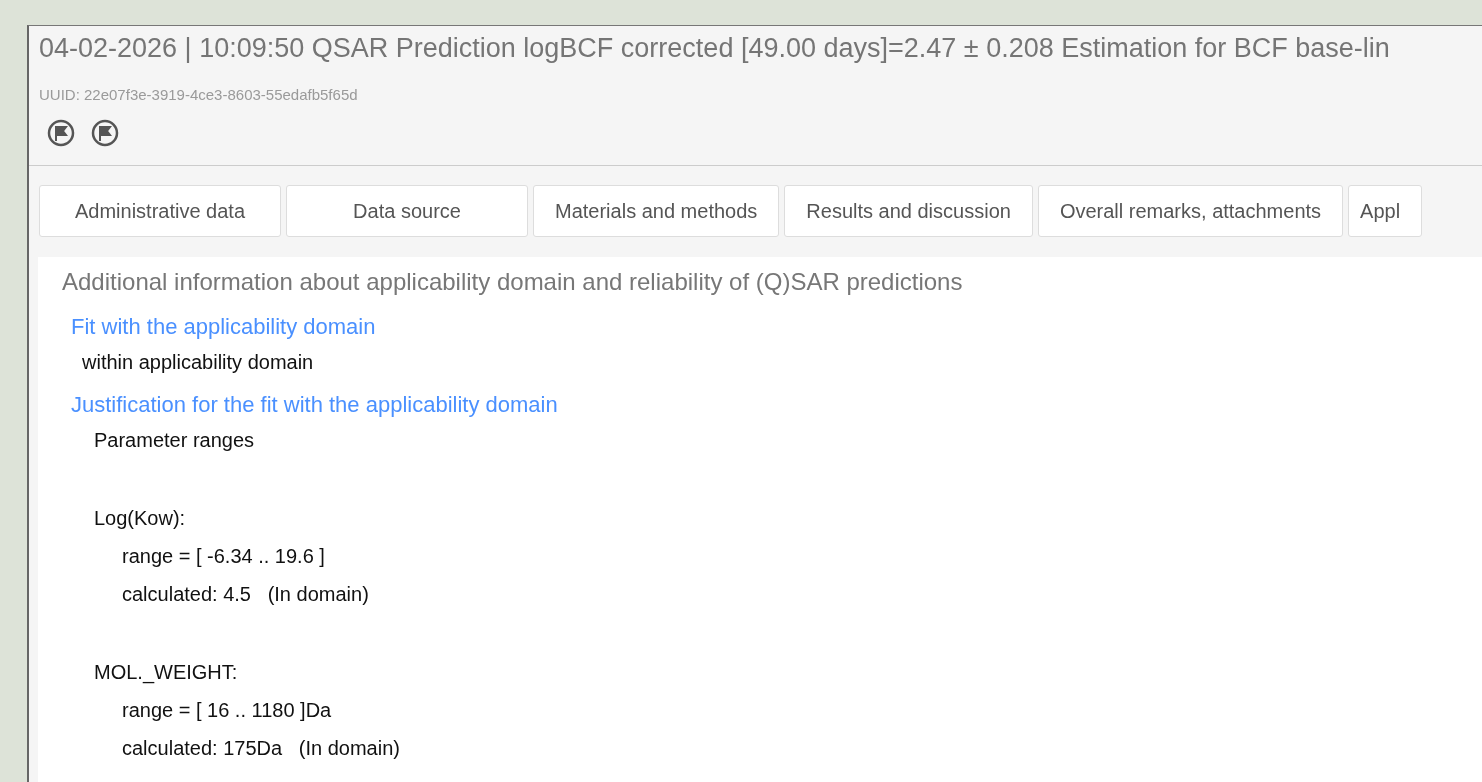 The image size is (1482, 782). What do you see at coordinates (198, 362) in the screenshot?
I see `field-value: within applicability domain` at bounding box center [198, 362].